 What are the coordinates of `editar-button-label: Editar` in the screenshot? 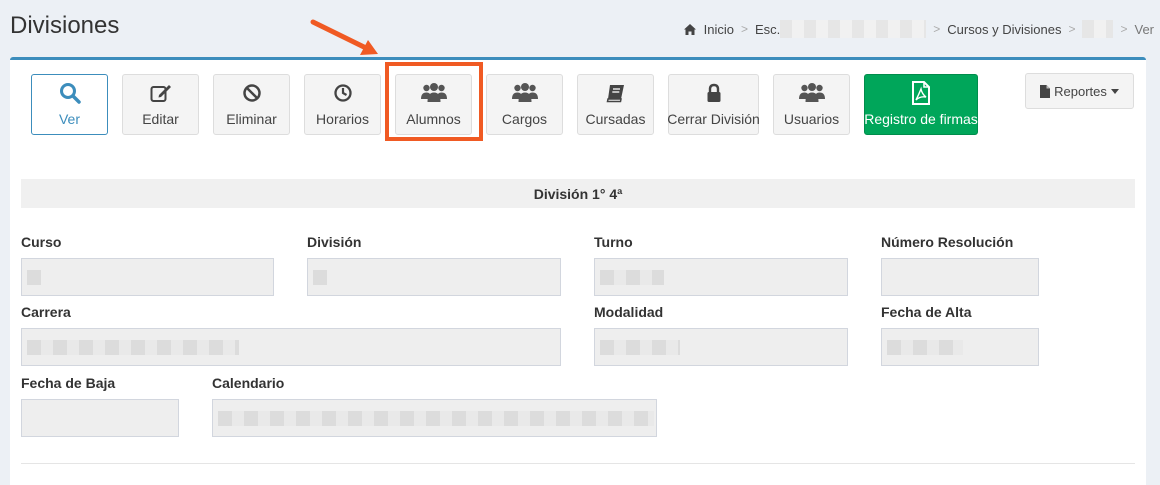 It's located at (160, 119).